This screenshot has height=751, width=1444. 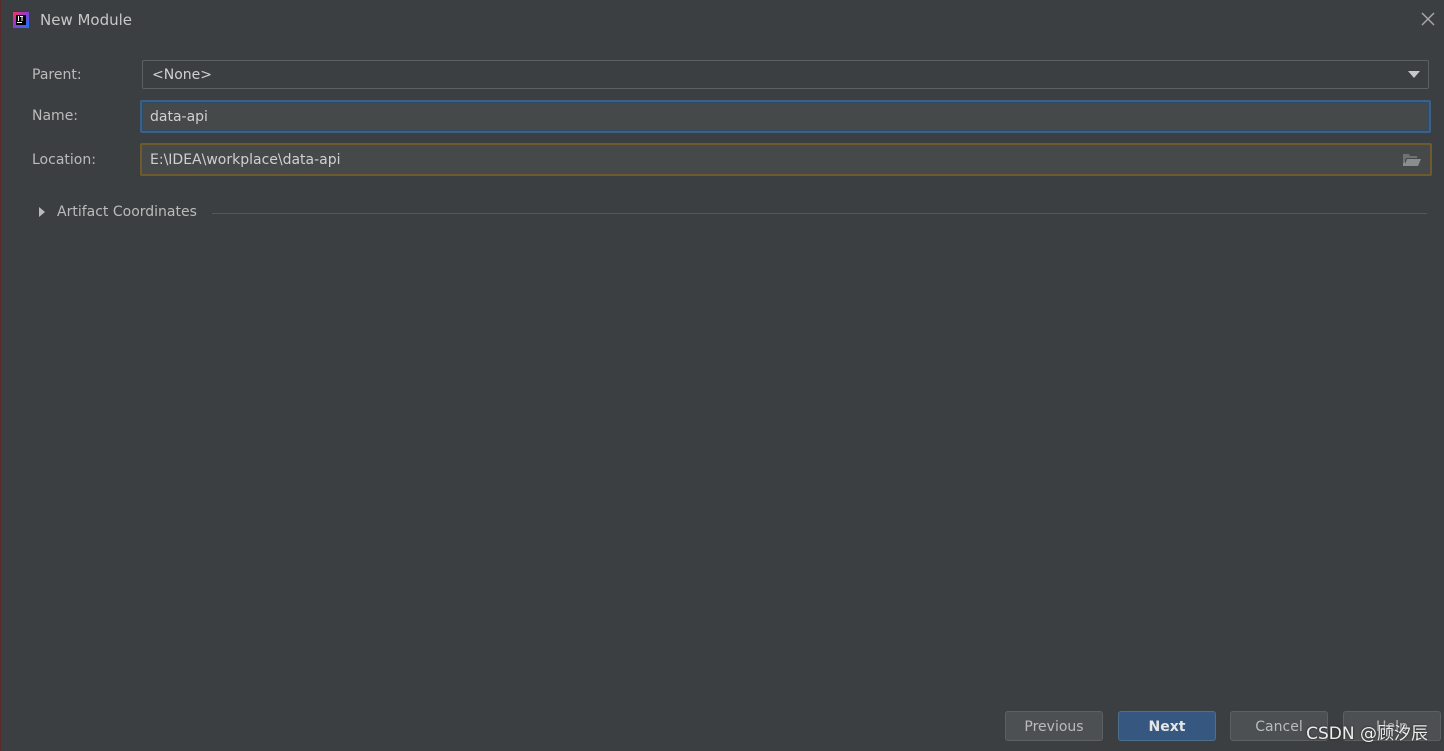 What do you see at coordinates (767, 159) in the screenshot?
I see `location-input` at bounding box center [767, 159].